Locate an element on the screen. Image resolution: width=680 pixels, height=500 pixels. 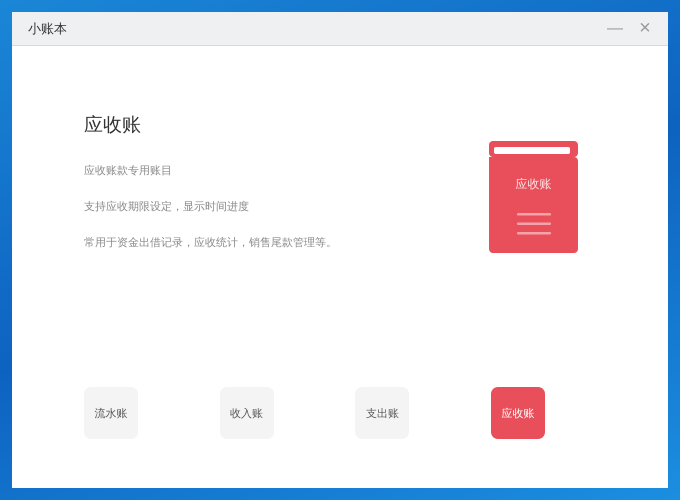
ledger-tab: 支出账 is located at coordinates (382, 413).